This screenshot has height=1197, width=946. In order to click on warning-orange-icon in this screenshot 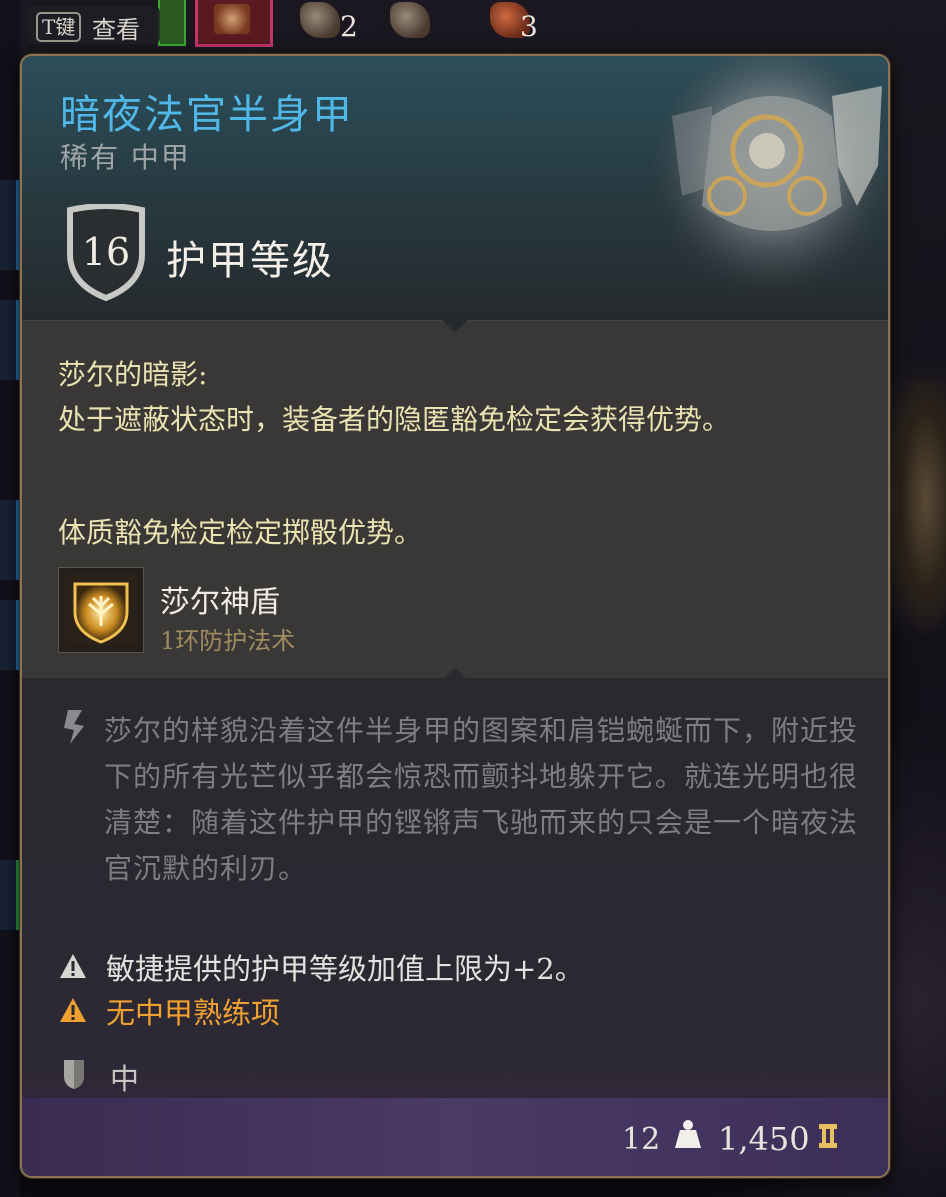, I will do `click(73, 1010)`.